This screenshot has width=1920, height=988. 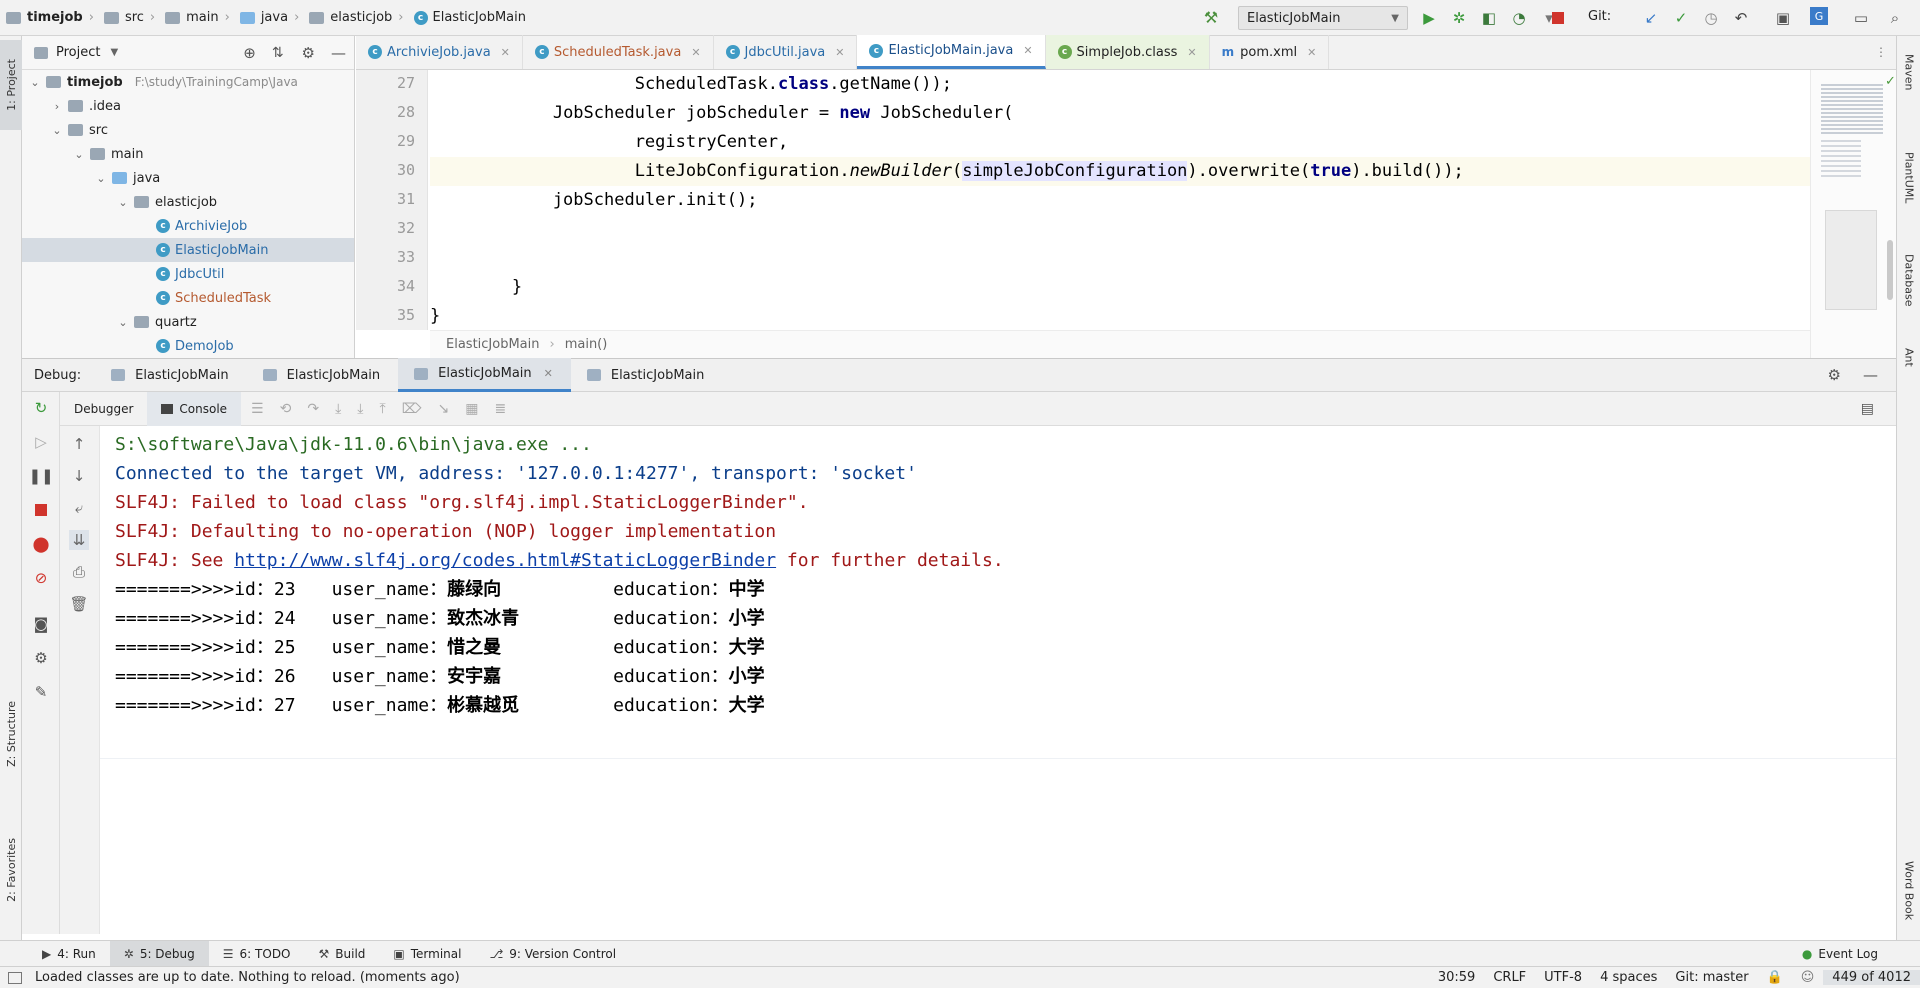 I want to click on tab-pom-xml: m pom.xml ✕, so click(x=1270, y=52).